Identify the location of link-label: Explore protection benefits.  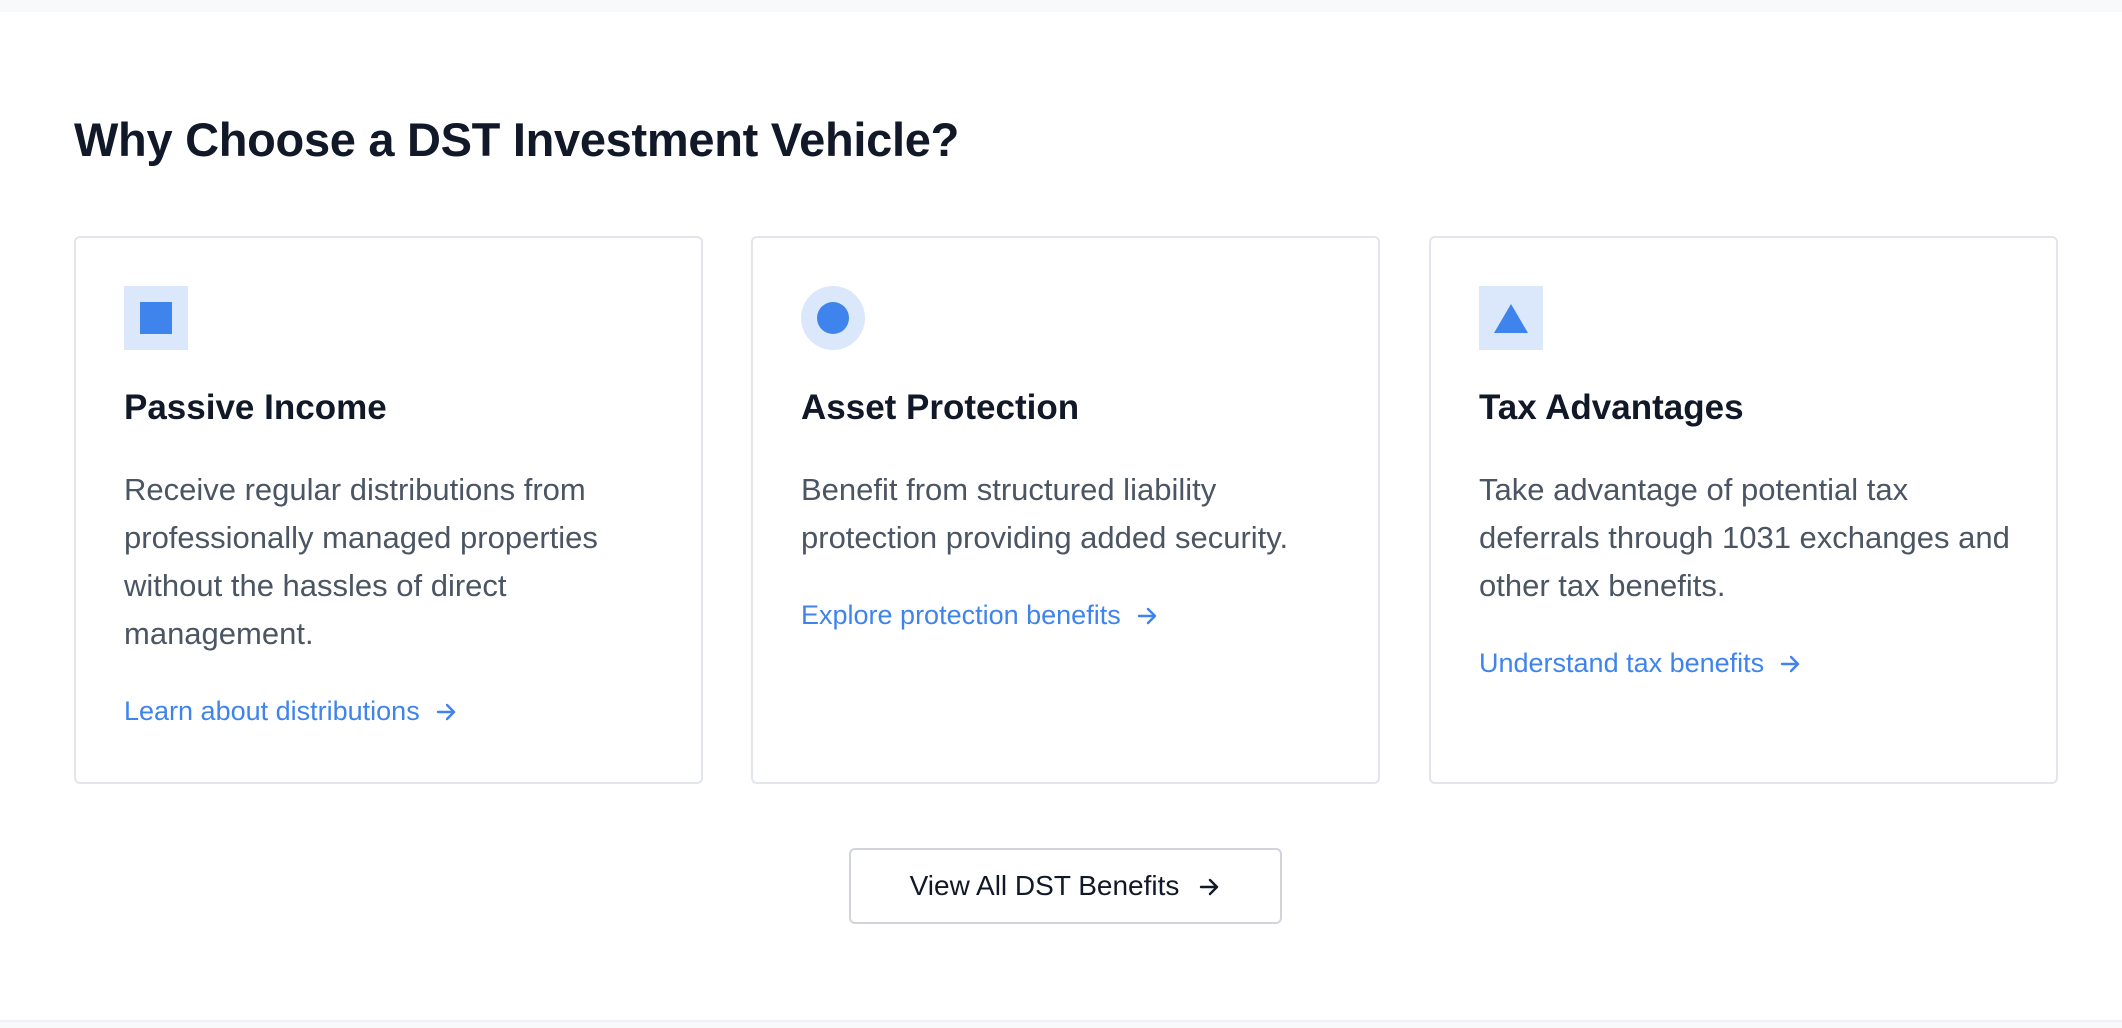
(961, 615).